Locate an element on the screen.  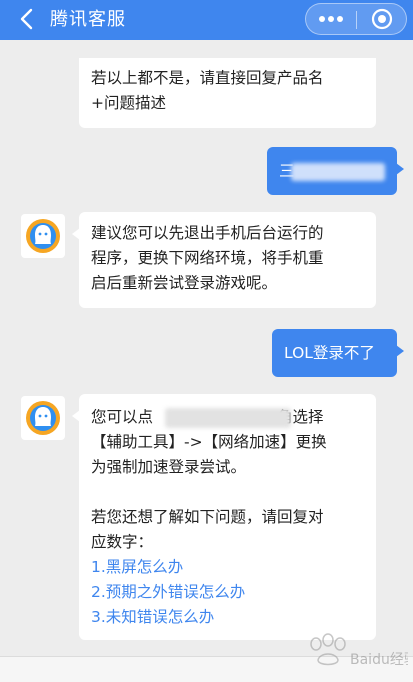
message-line: +问题描述 is located at coordinates (128, 103).